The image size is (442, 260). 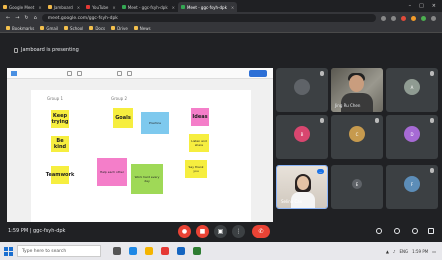 I want to click on browser-tab: Google Meet ×, so click(x=22, y=7).